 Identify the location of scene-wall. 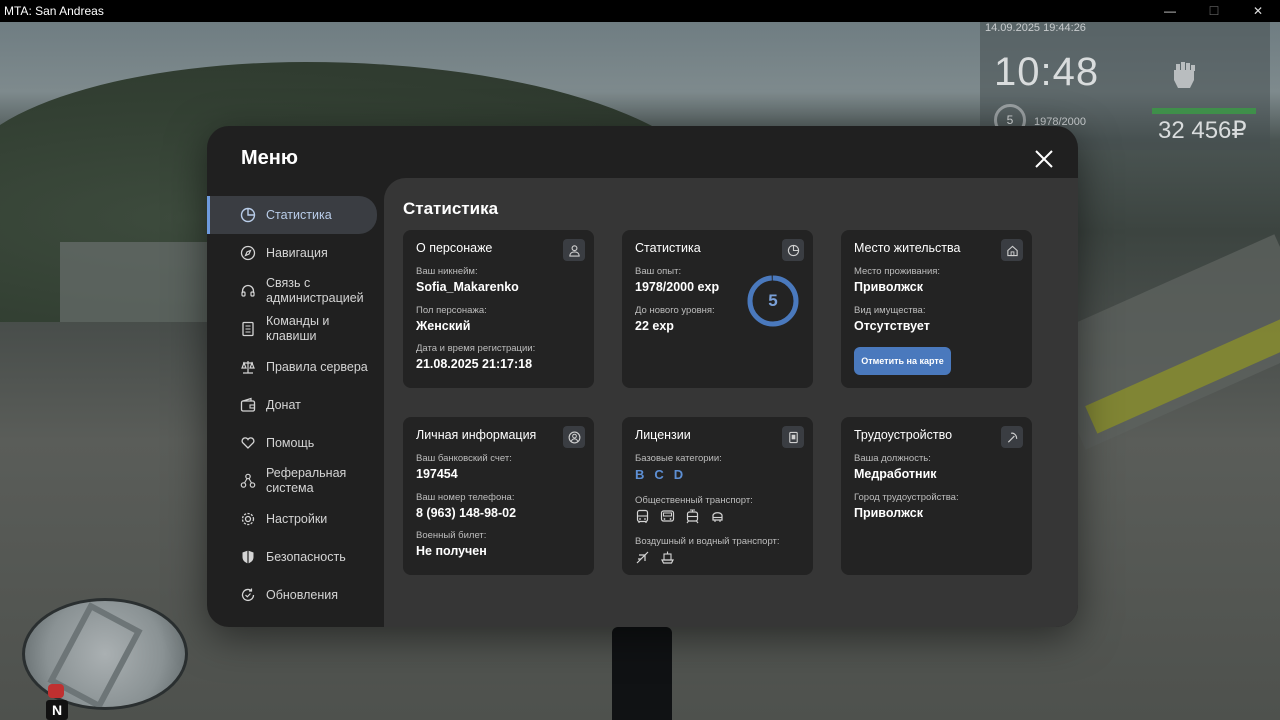
(140, 282).